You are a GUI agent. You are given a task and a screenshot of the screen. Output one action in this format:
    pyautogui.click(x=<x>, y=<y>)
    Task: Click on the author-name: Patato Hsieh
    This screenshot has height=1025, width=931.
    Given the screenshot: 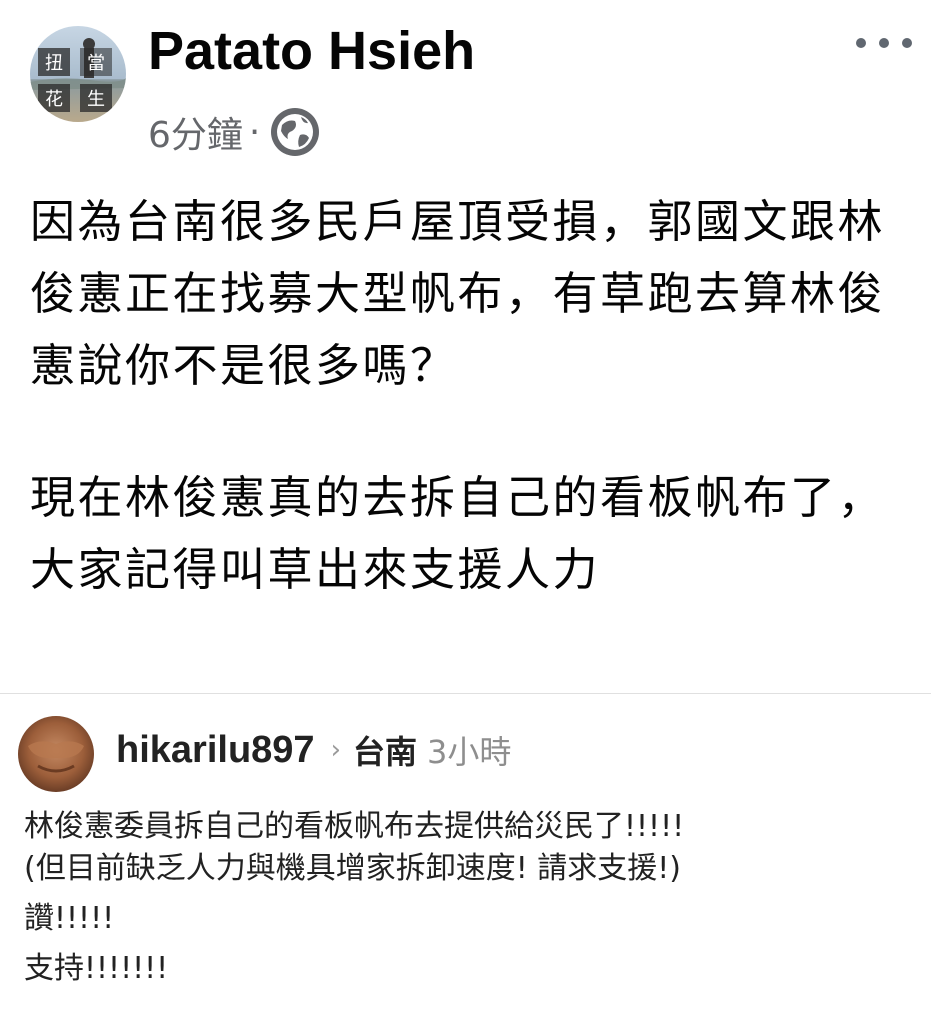 What is the action you would take?
    pyautogui.click(x=311, y=51)
    